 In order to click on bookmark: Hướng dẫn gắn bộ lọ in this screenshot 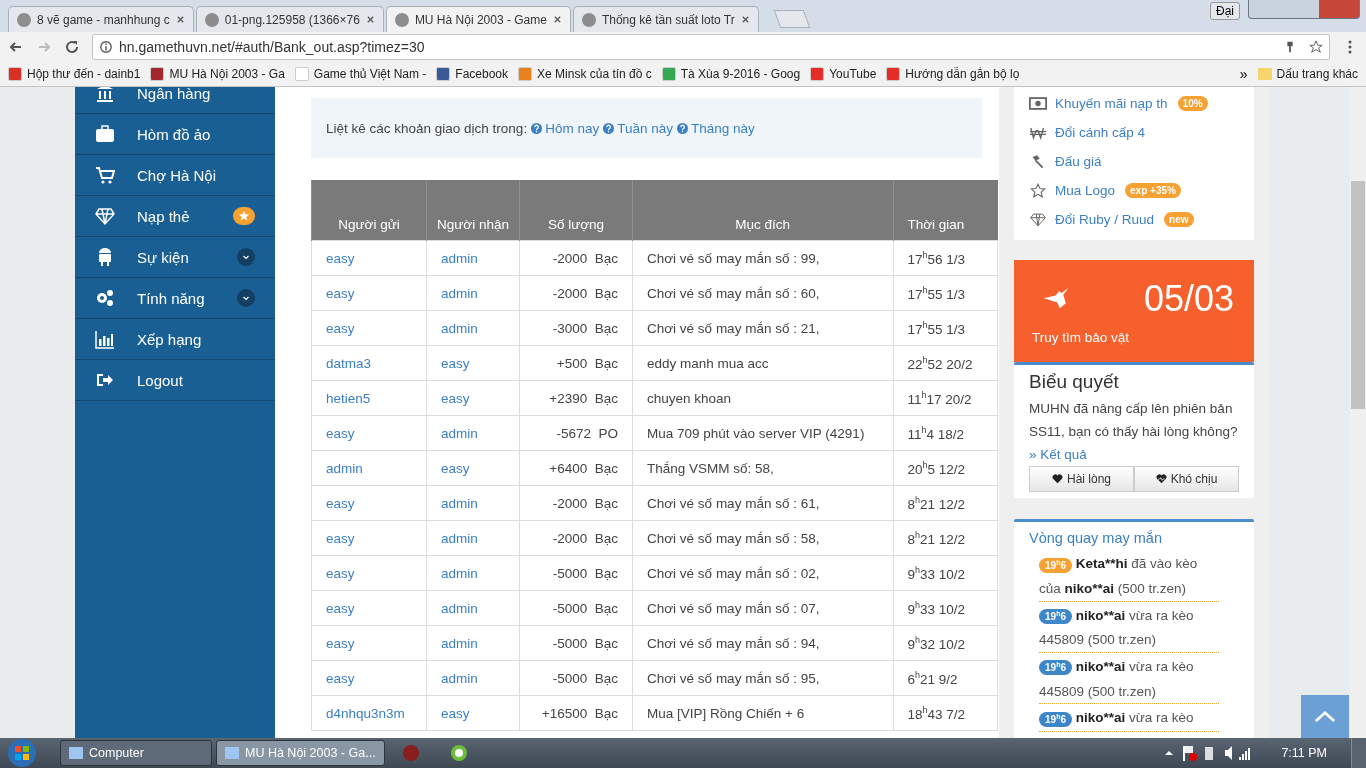, I will do `click(953, 74)`.